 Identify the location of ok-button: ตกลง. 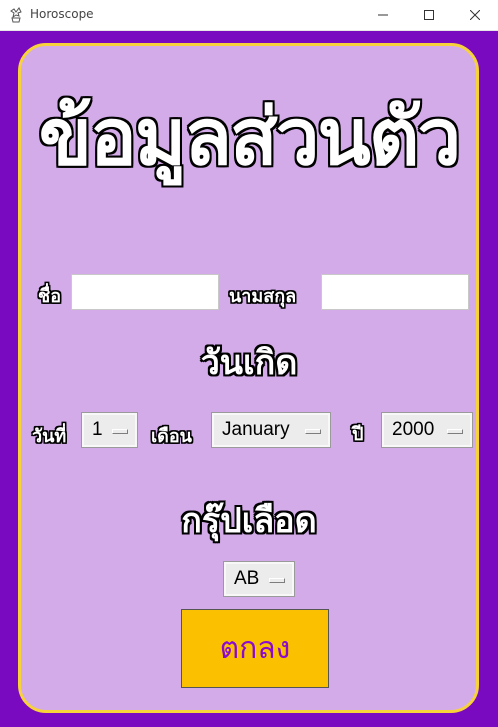
(255, 648).